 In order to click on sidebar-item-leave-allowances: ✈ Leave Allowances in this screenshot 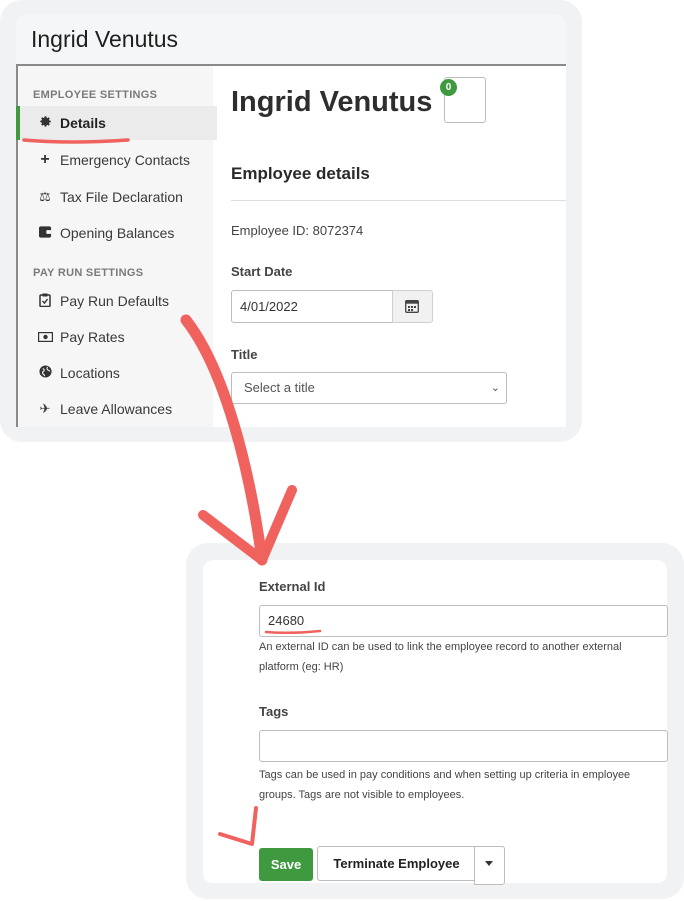, I will do `click(115, 409)`.